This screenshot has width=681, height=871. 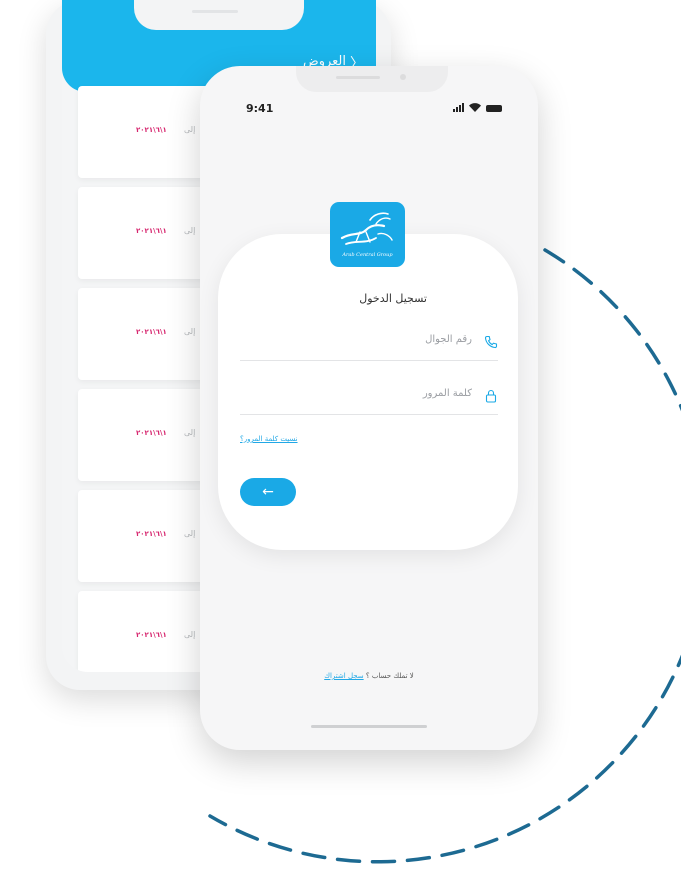 What do you see at coordinates (389, 676) in the screenshot?
I see `signup-prompt: لا تملك حساب ؟` at bounding box center [389, 676].